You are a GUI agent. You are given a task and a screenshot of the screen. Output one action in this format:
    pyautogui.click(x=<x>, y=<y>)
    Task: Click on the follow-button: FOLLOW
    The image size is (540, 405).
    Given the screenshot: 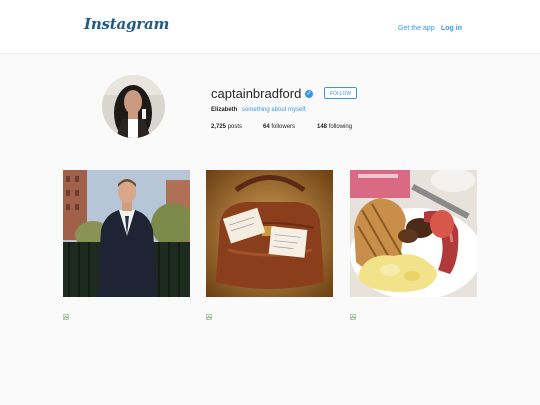 What is the action you would take?
    pyautogui.click(x=340, y=93)
    